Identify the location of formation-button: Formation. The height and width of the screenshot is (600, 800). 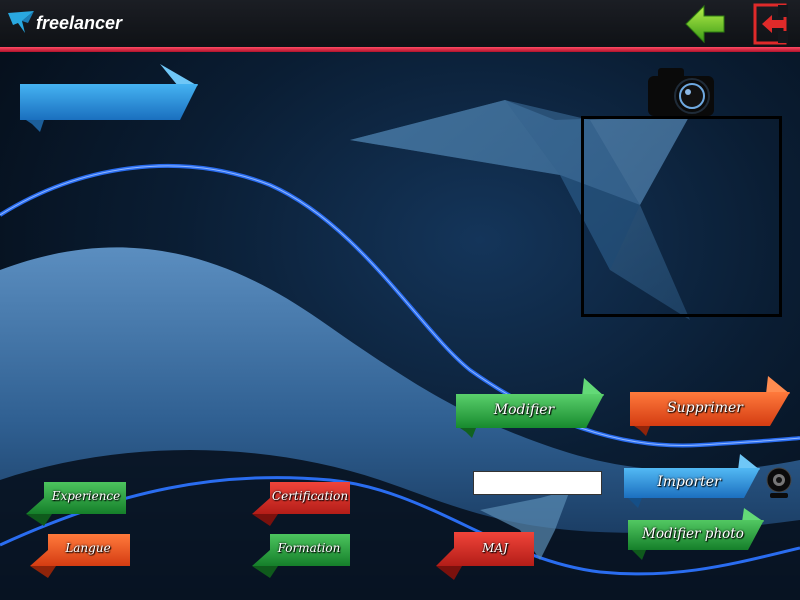
(300, 556).